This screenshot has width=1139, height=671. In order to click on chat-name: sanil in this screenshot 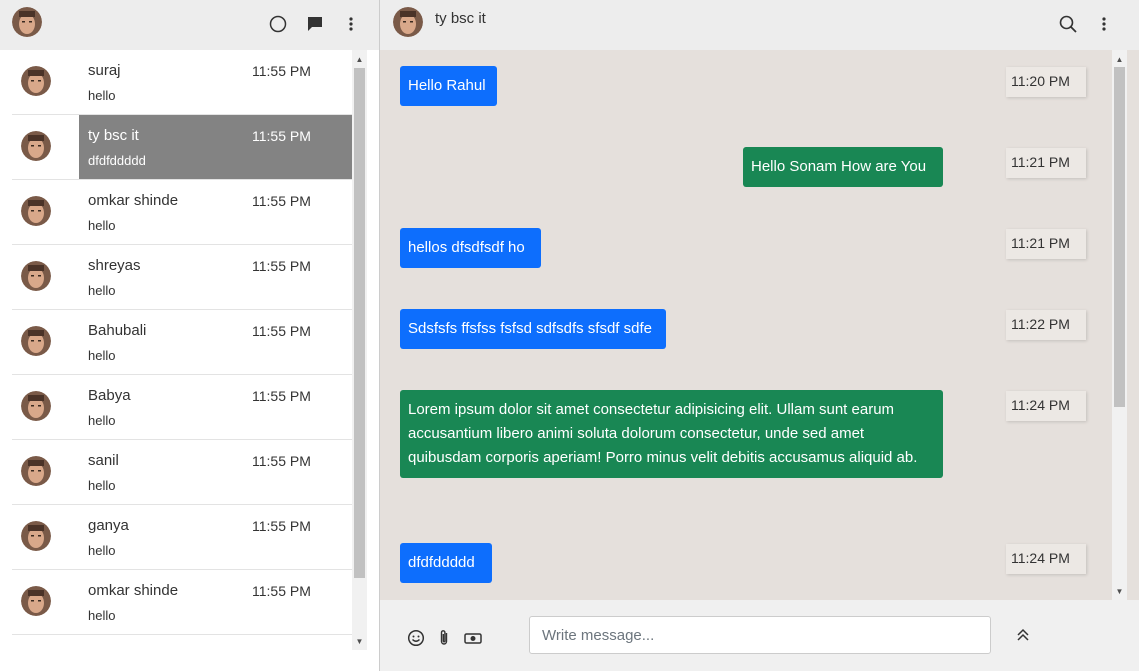, I will do `click(103, 460)`.